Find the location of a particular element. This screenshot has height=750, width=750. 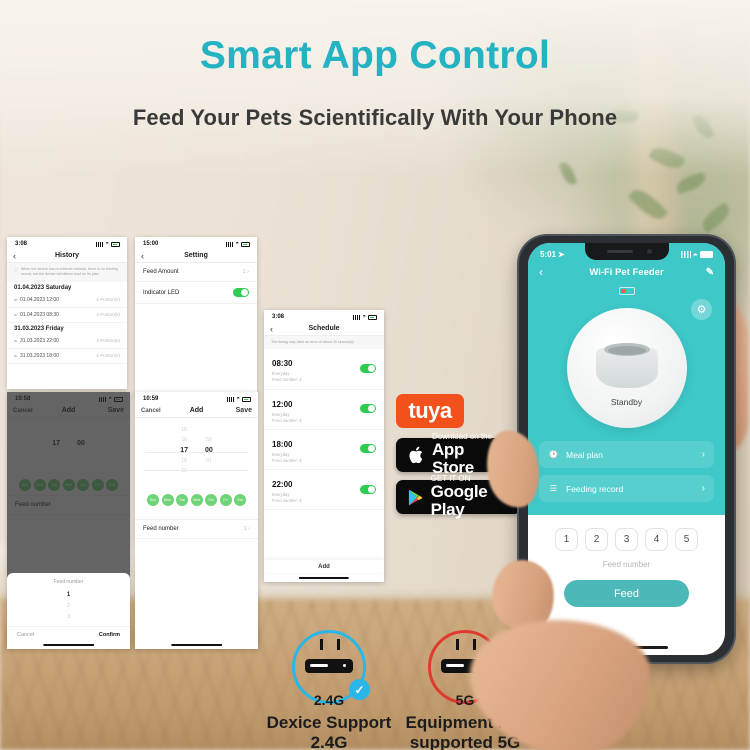

page-title: Smart App Control is located at coordinates (375, 55).